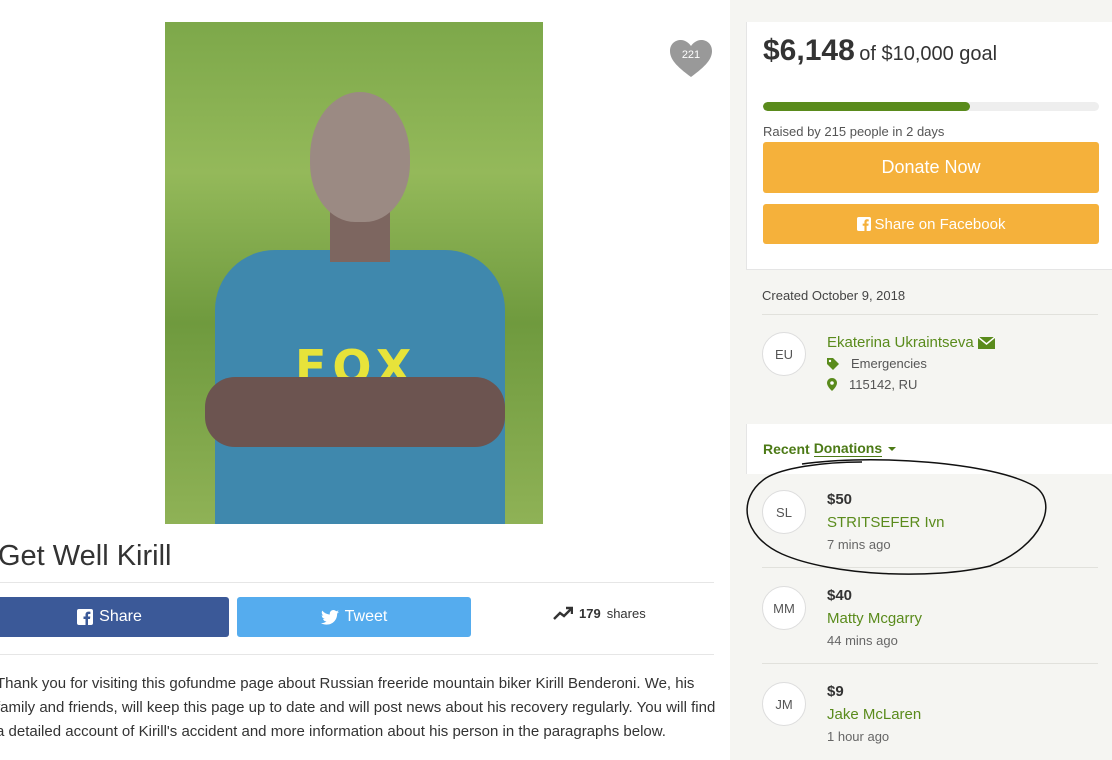 The width and height of the screenshot is (1112, 760). What do you see at coordinates (840, 595) in the screenshot?
I see `donation-amount: $40` at bounding box center [840, 595].